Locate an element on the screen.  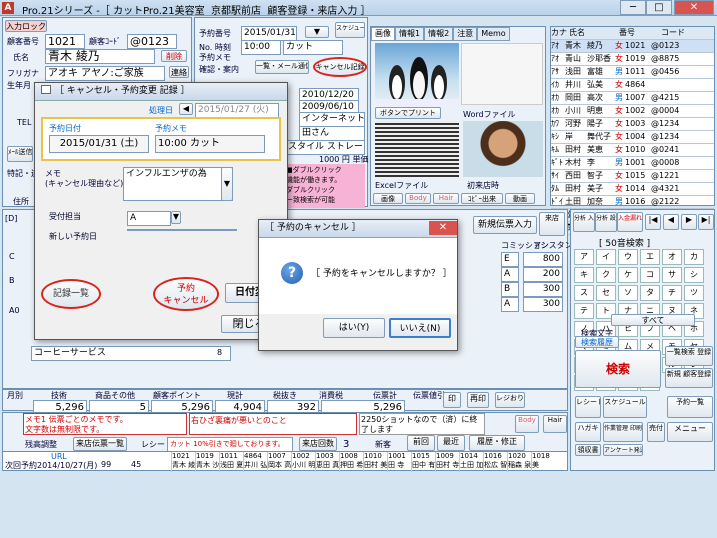
customer-list-row: ｱｵ 青木 綾乃 女 1021 @0123 is located at coordinates (632, 46).